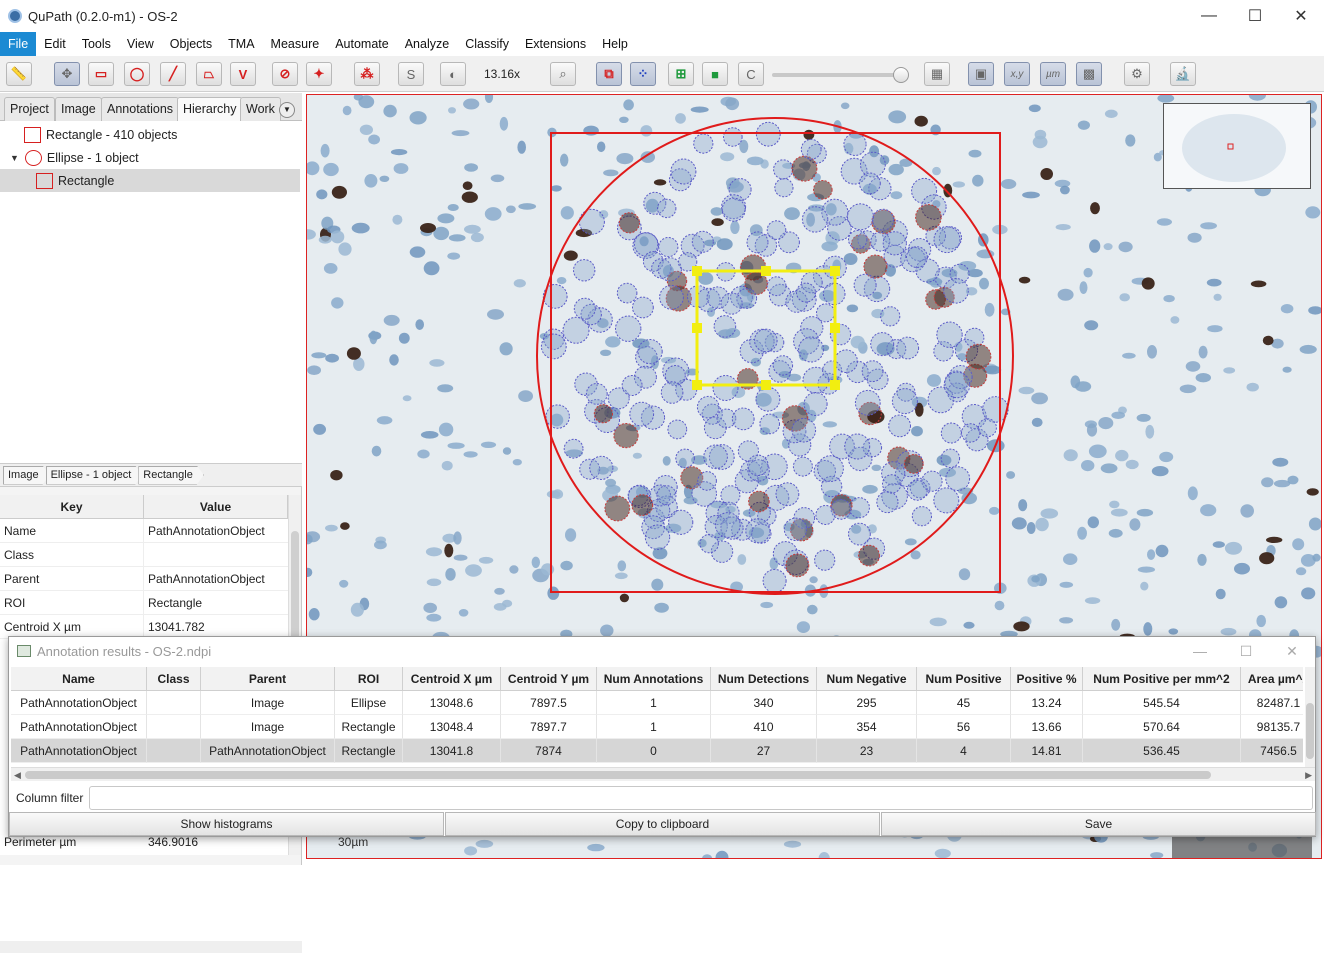 The height and width of the screenshot is (953, 1324). What do you see at coordinates (427, 44) in the screenshot?
I see `menu-analyze: Analyze` at bounding box center [427, 44].